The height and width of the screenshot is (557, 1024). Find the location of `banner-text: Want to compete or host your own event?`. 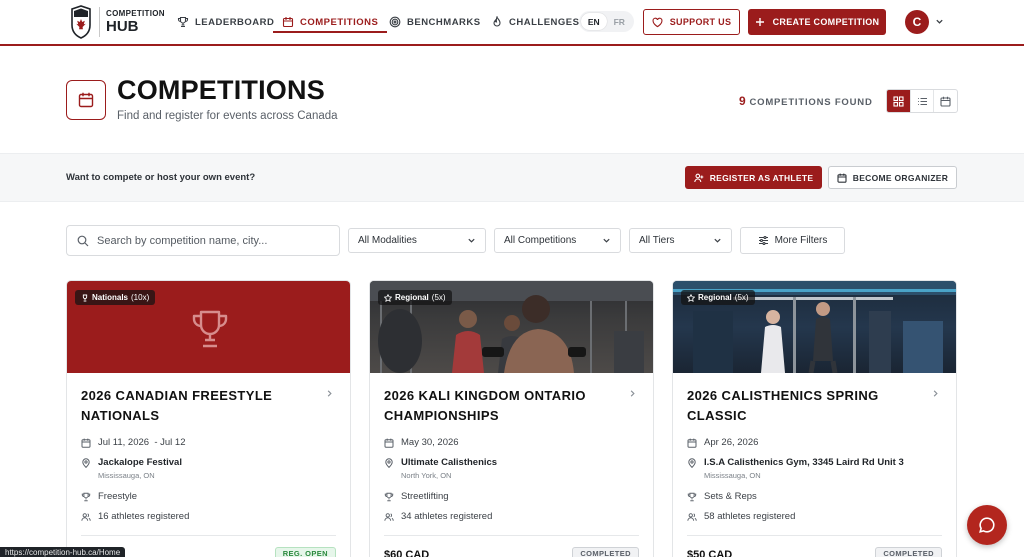

banner-text: Want to compete or host your own event? is located at coordinates (161, 177).